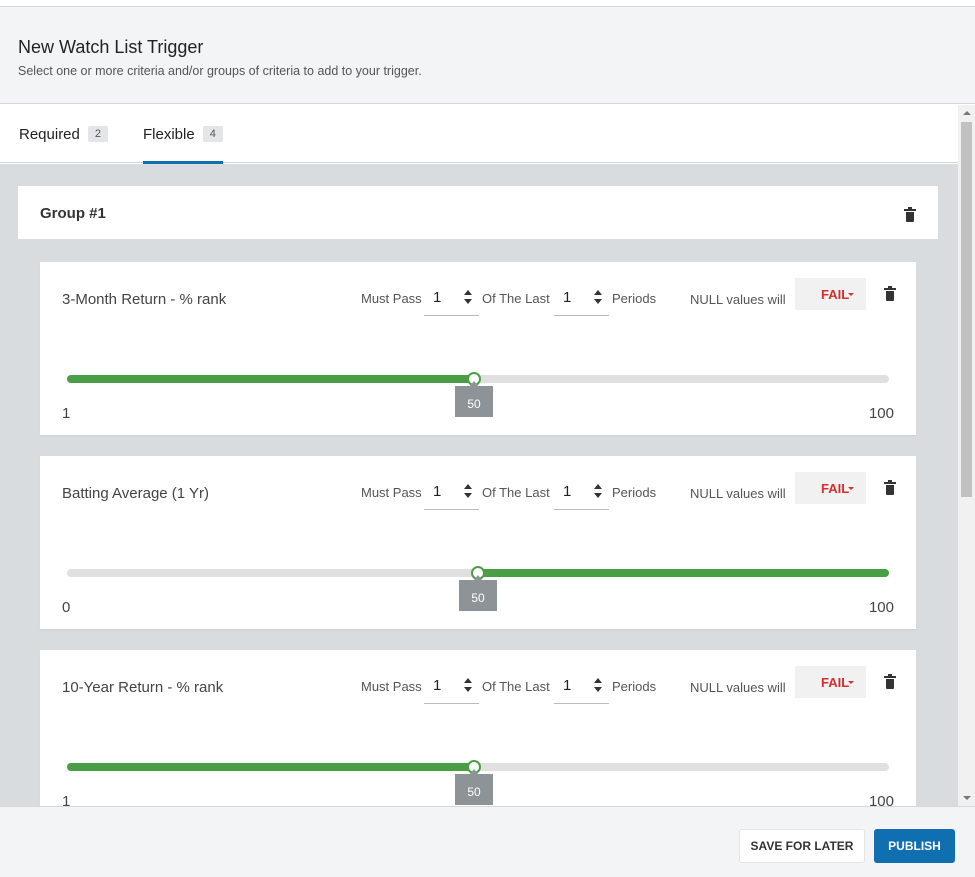 The height and width of the screenshot is (877, 975). What do you see at coordinates (73, 213) in the screenshot?
I see `group-title: Group #1` at bounding box center [73, 213].